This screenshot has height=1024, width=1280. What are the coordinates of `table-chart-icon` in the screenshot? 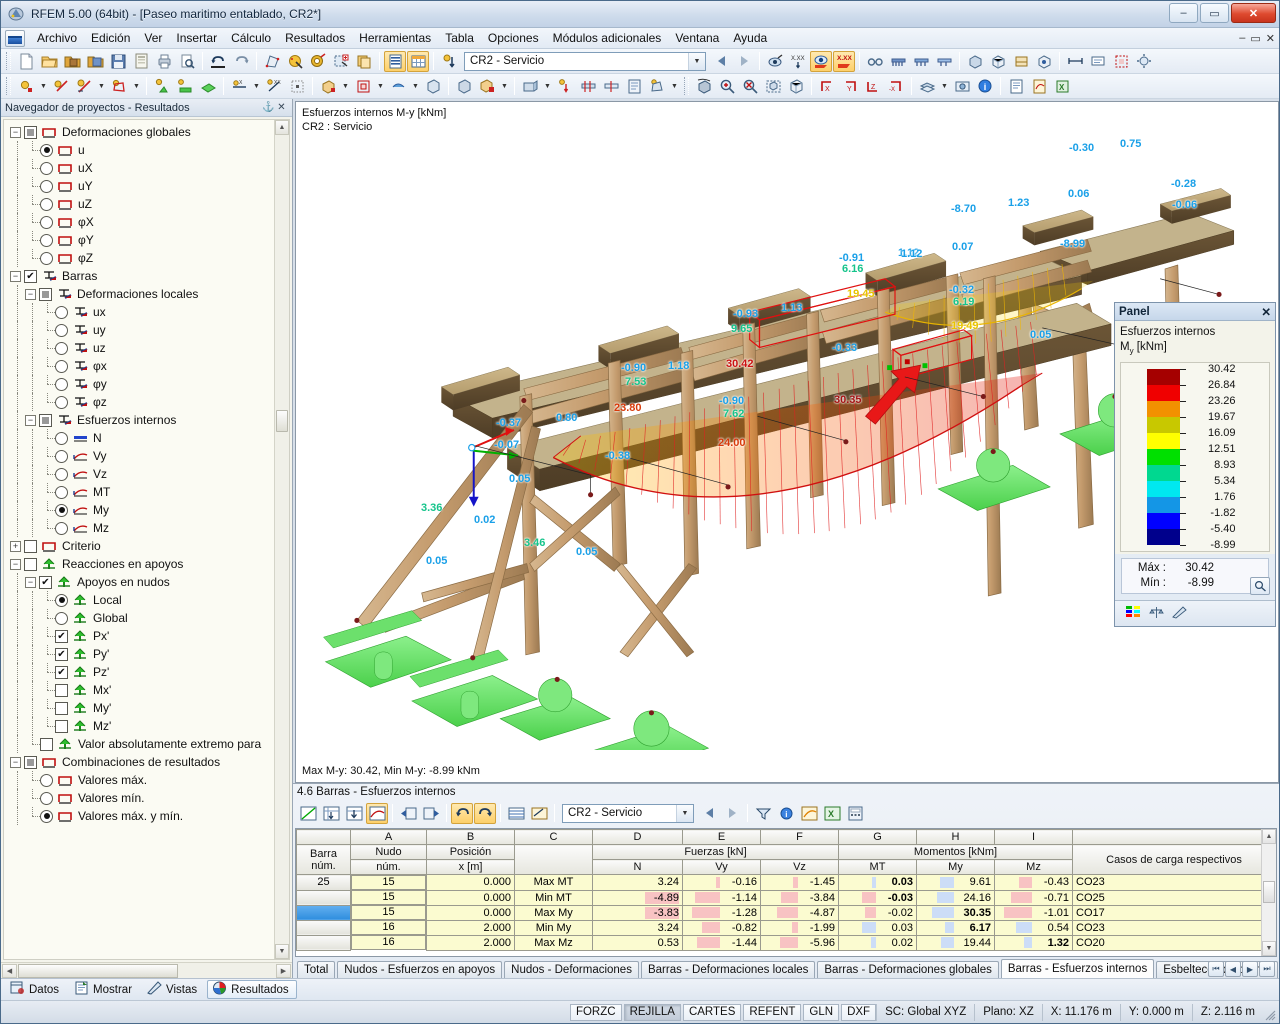 It's located at (308, 813).